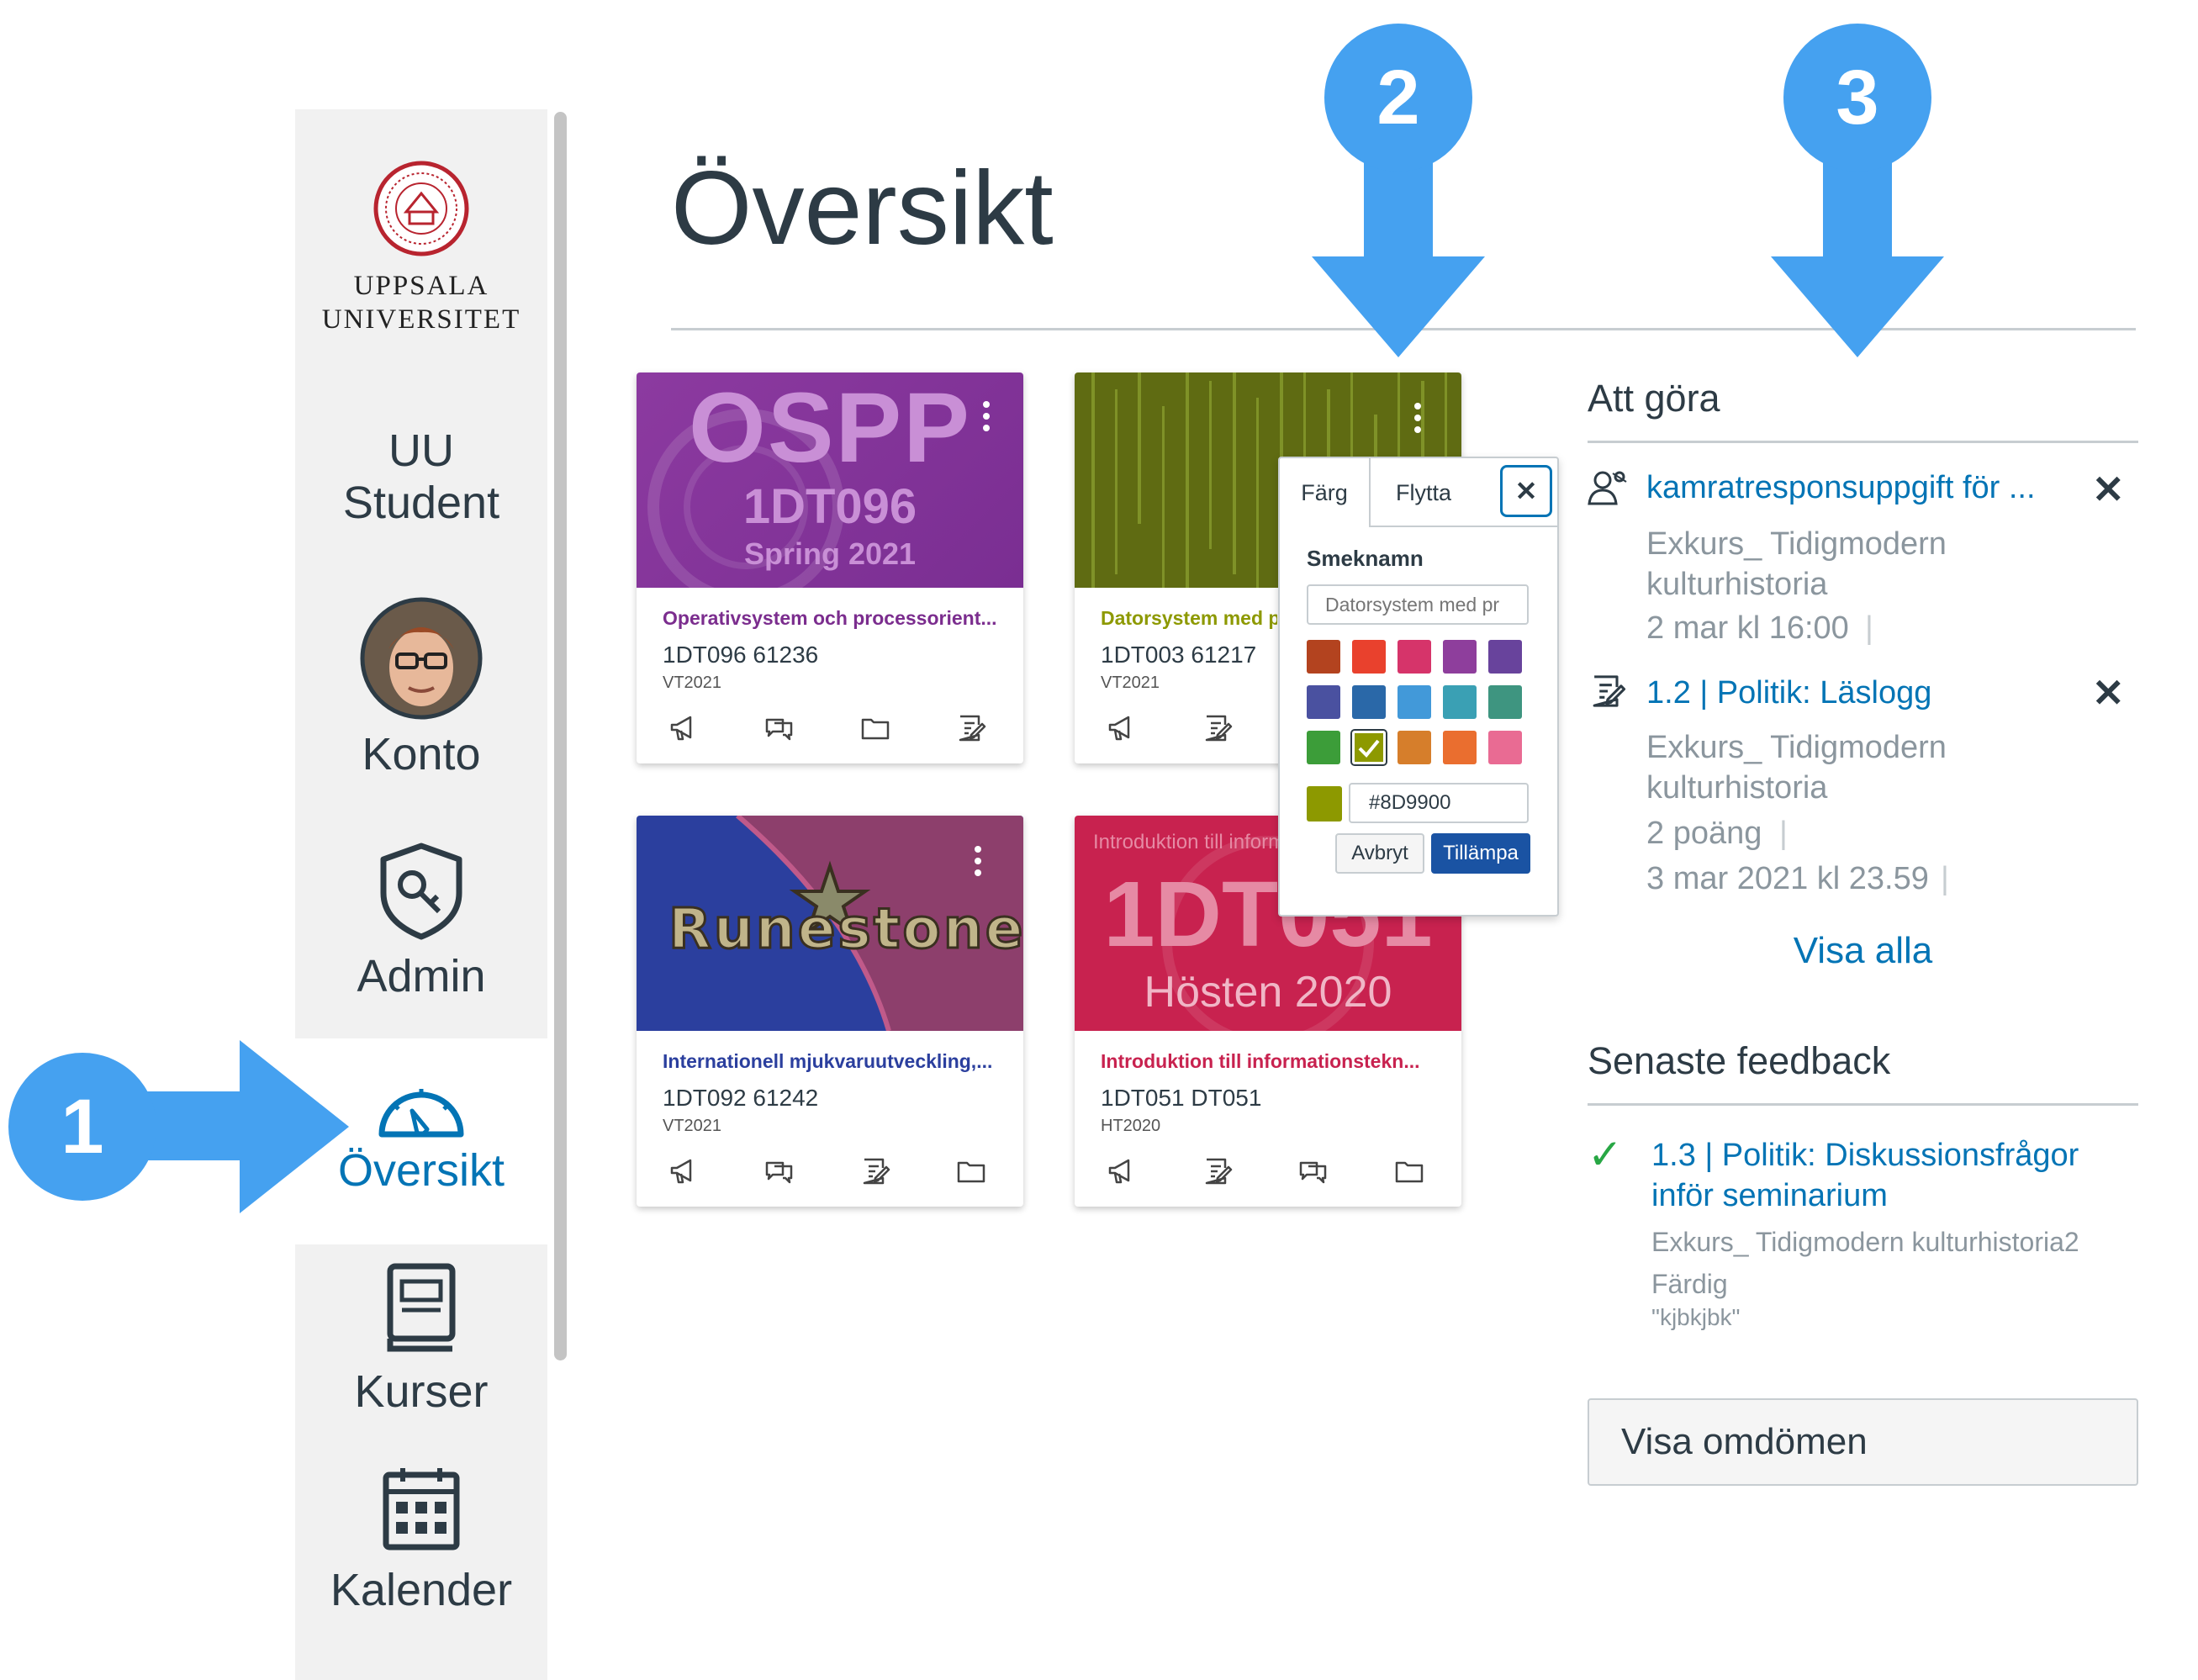 Image resolution: width=2198 pixels, height=1680 pixels. What do you see at coordinates (82, 1127) in the screenshot?
I see `annotation-marker-1: 1` at bounding box center [82, 1127].